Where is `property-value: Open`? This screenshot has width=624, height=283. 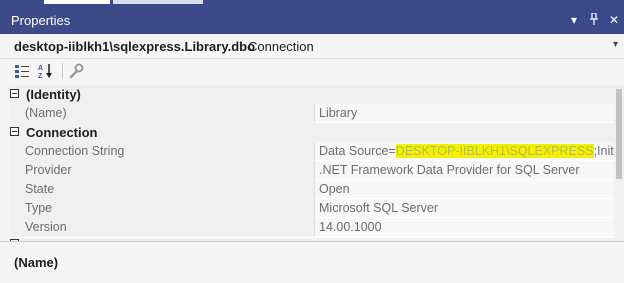
property-value: Open is located at coordinates (464, 189).